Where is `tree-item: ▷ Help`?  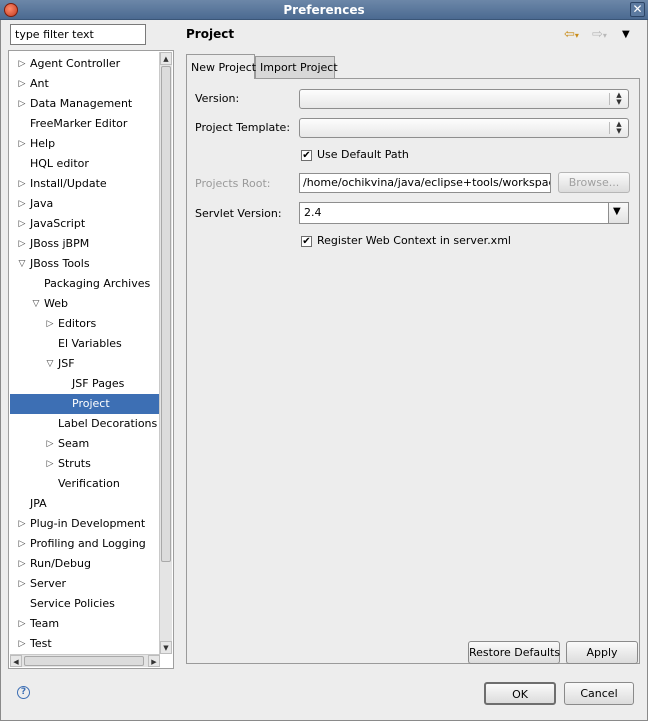 tree-item: ▷ Help is located at coordinates (84, 144).